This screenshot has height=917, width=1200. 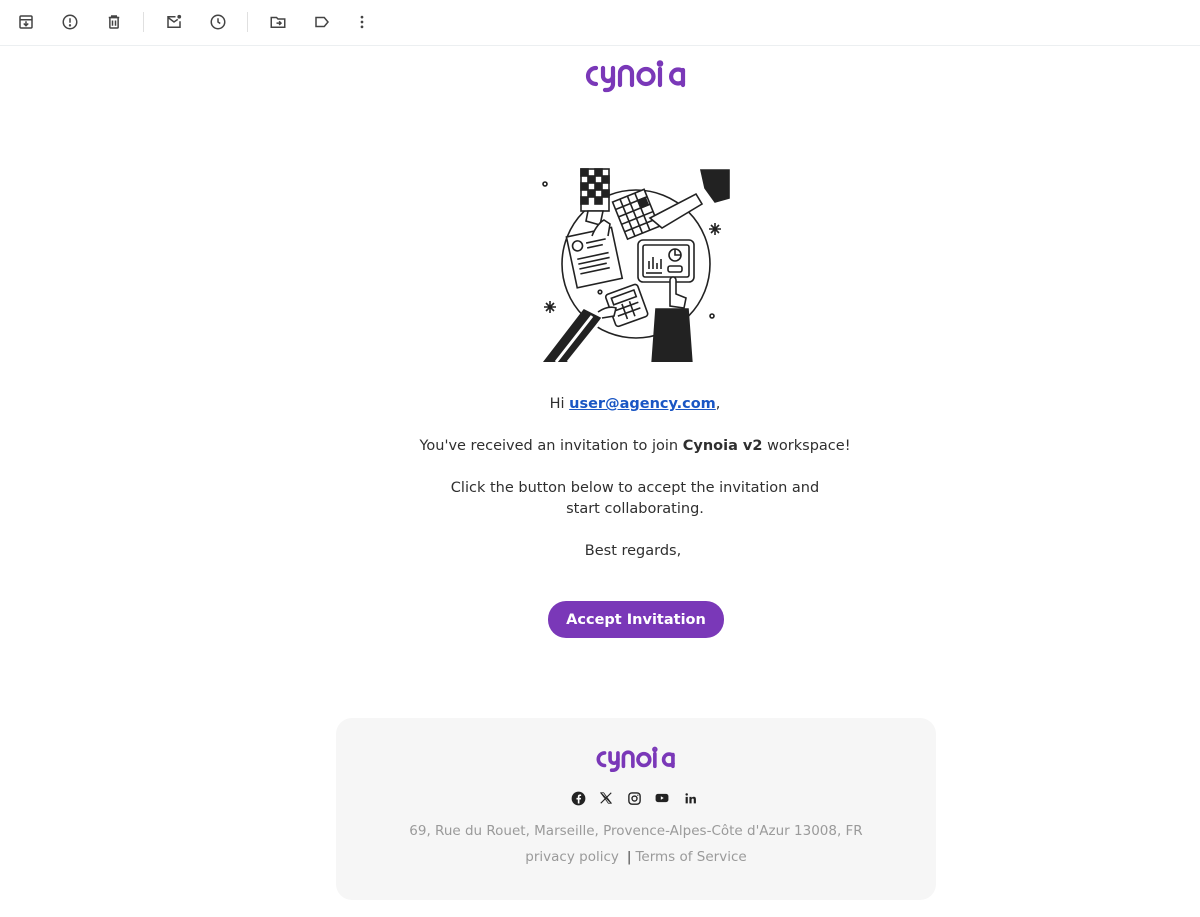 I want to click on invite-prefix: You've received an invitation to join, so click(x=551, y=446).